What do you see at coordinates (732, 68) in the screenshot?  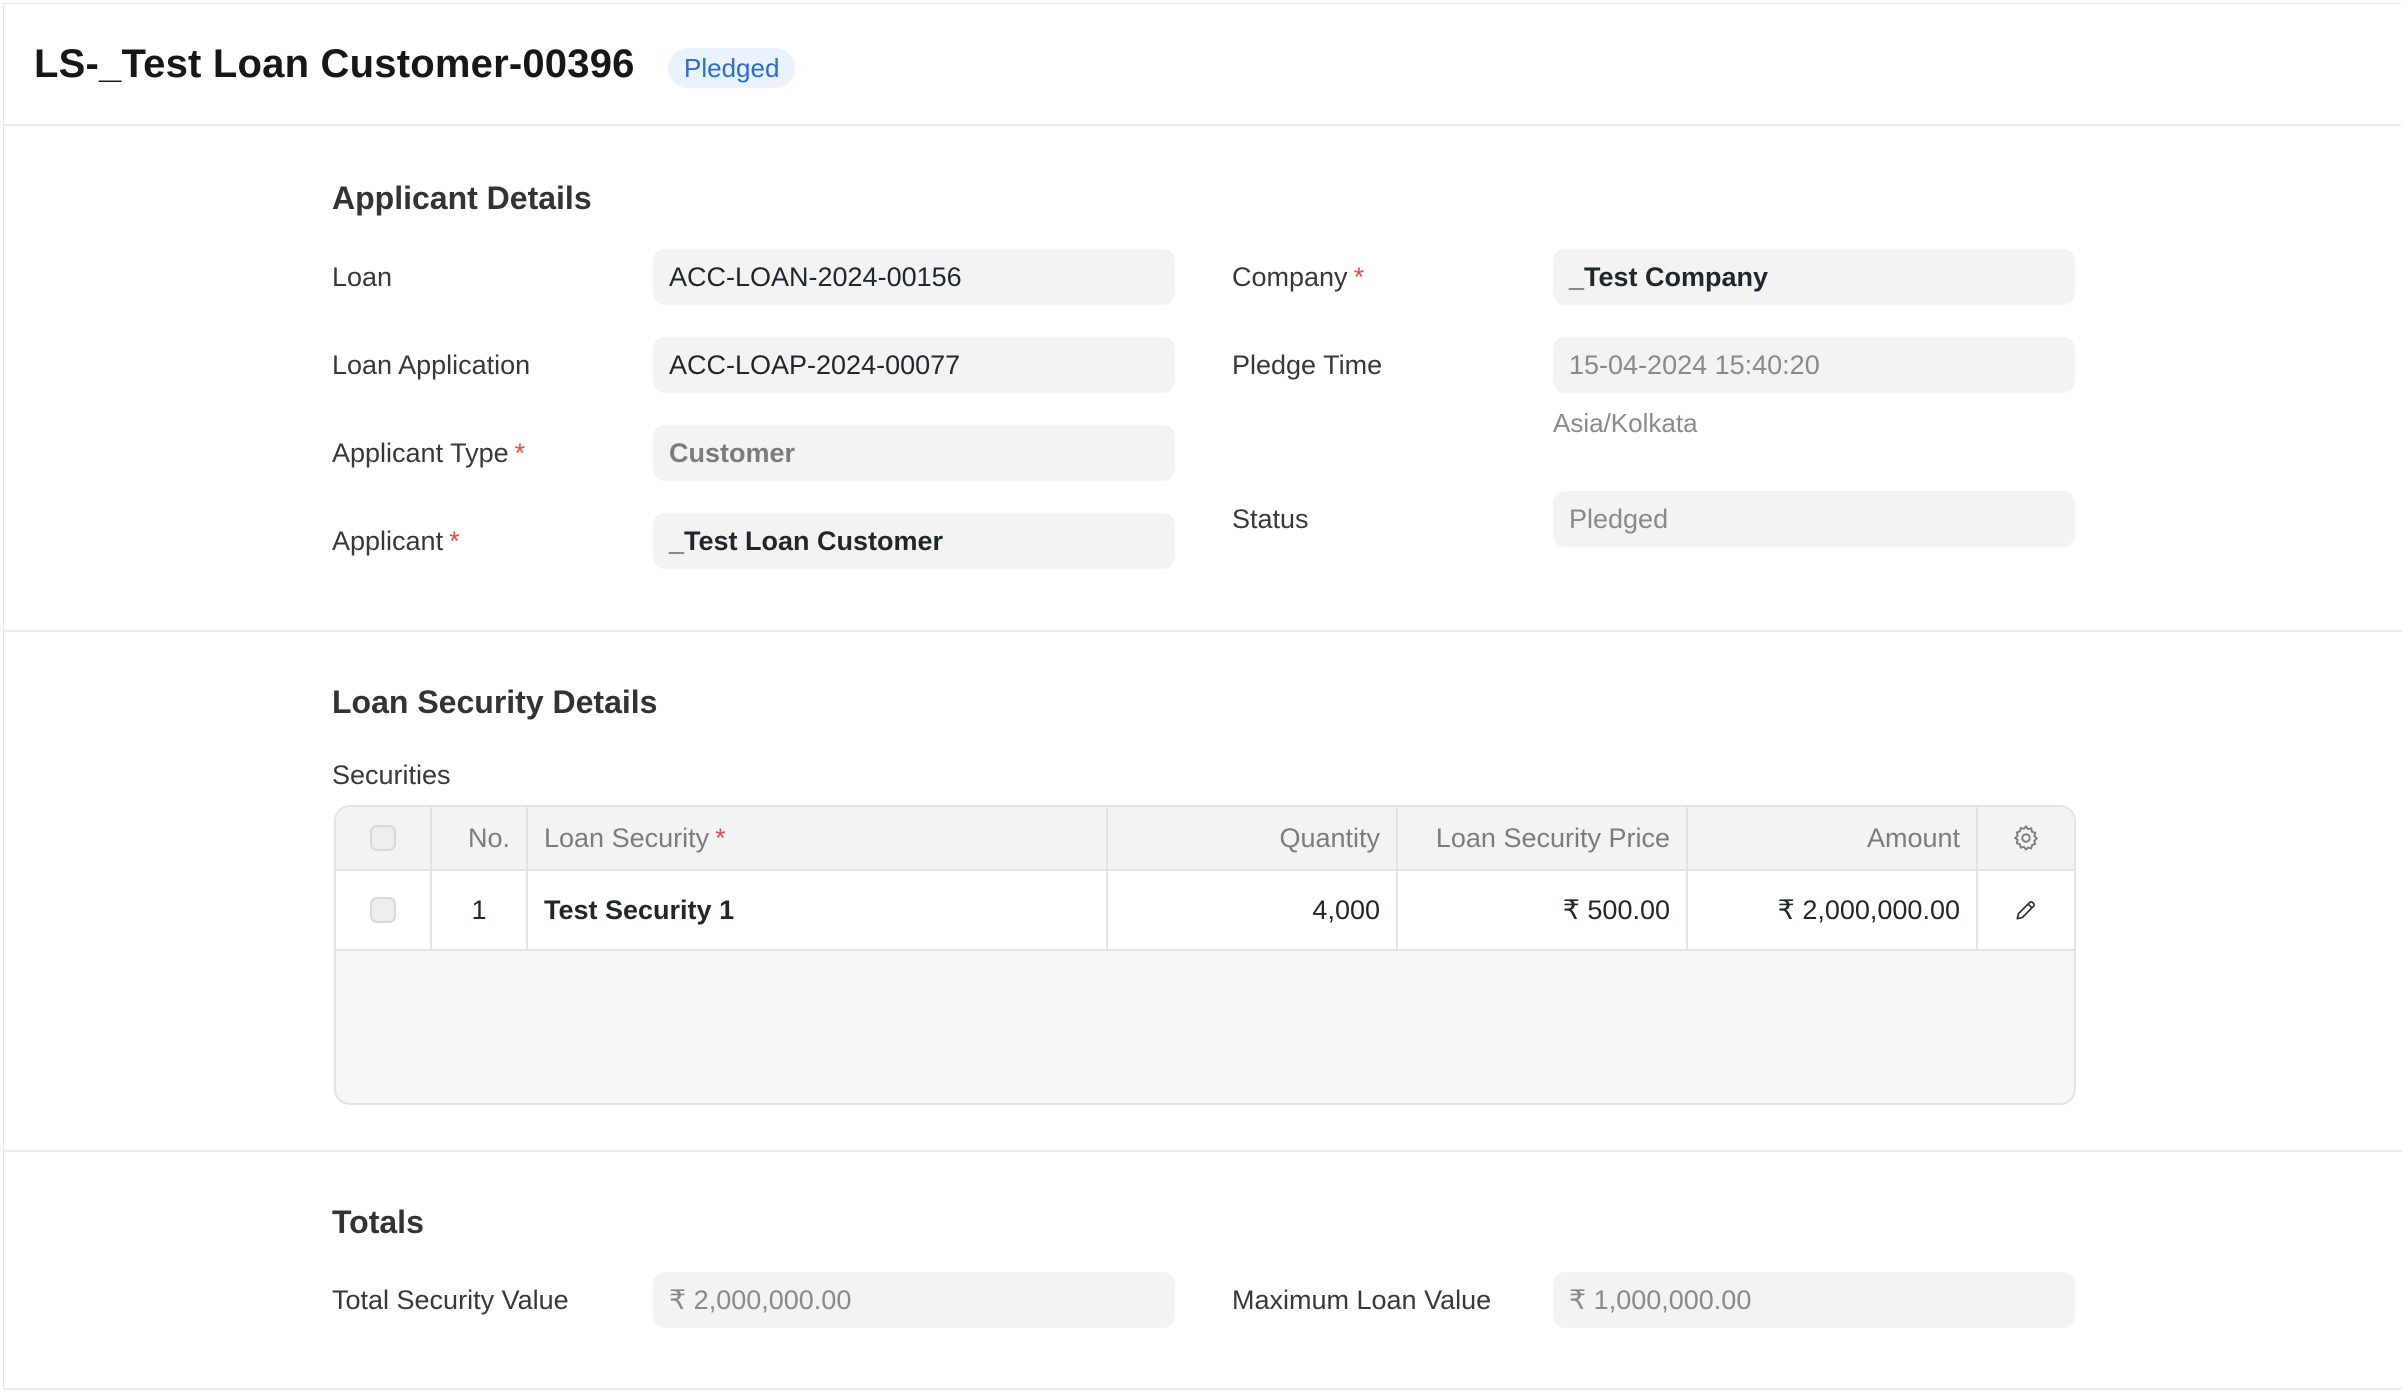 I see `status-badge: Pledged` at bounding box center [732, 68].